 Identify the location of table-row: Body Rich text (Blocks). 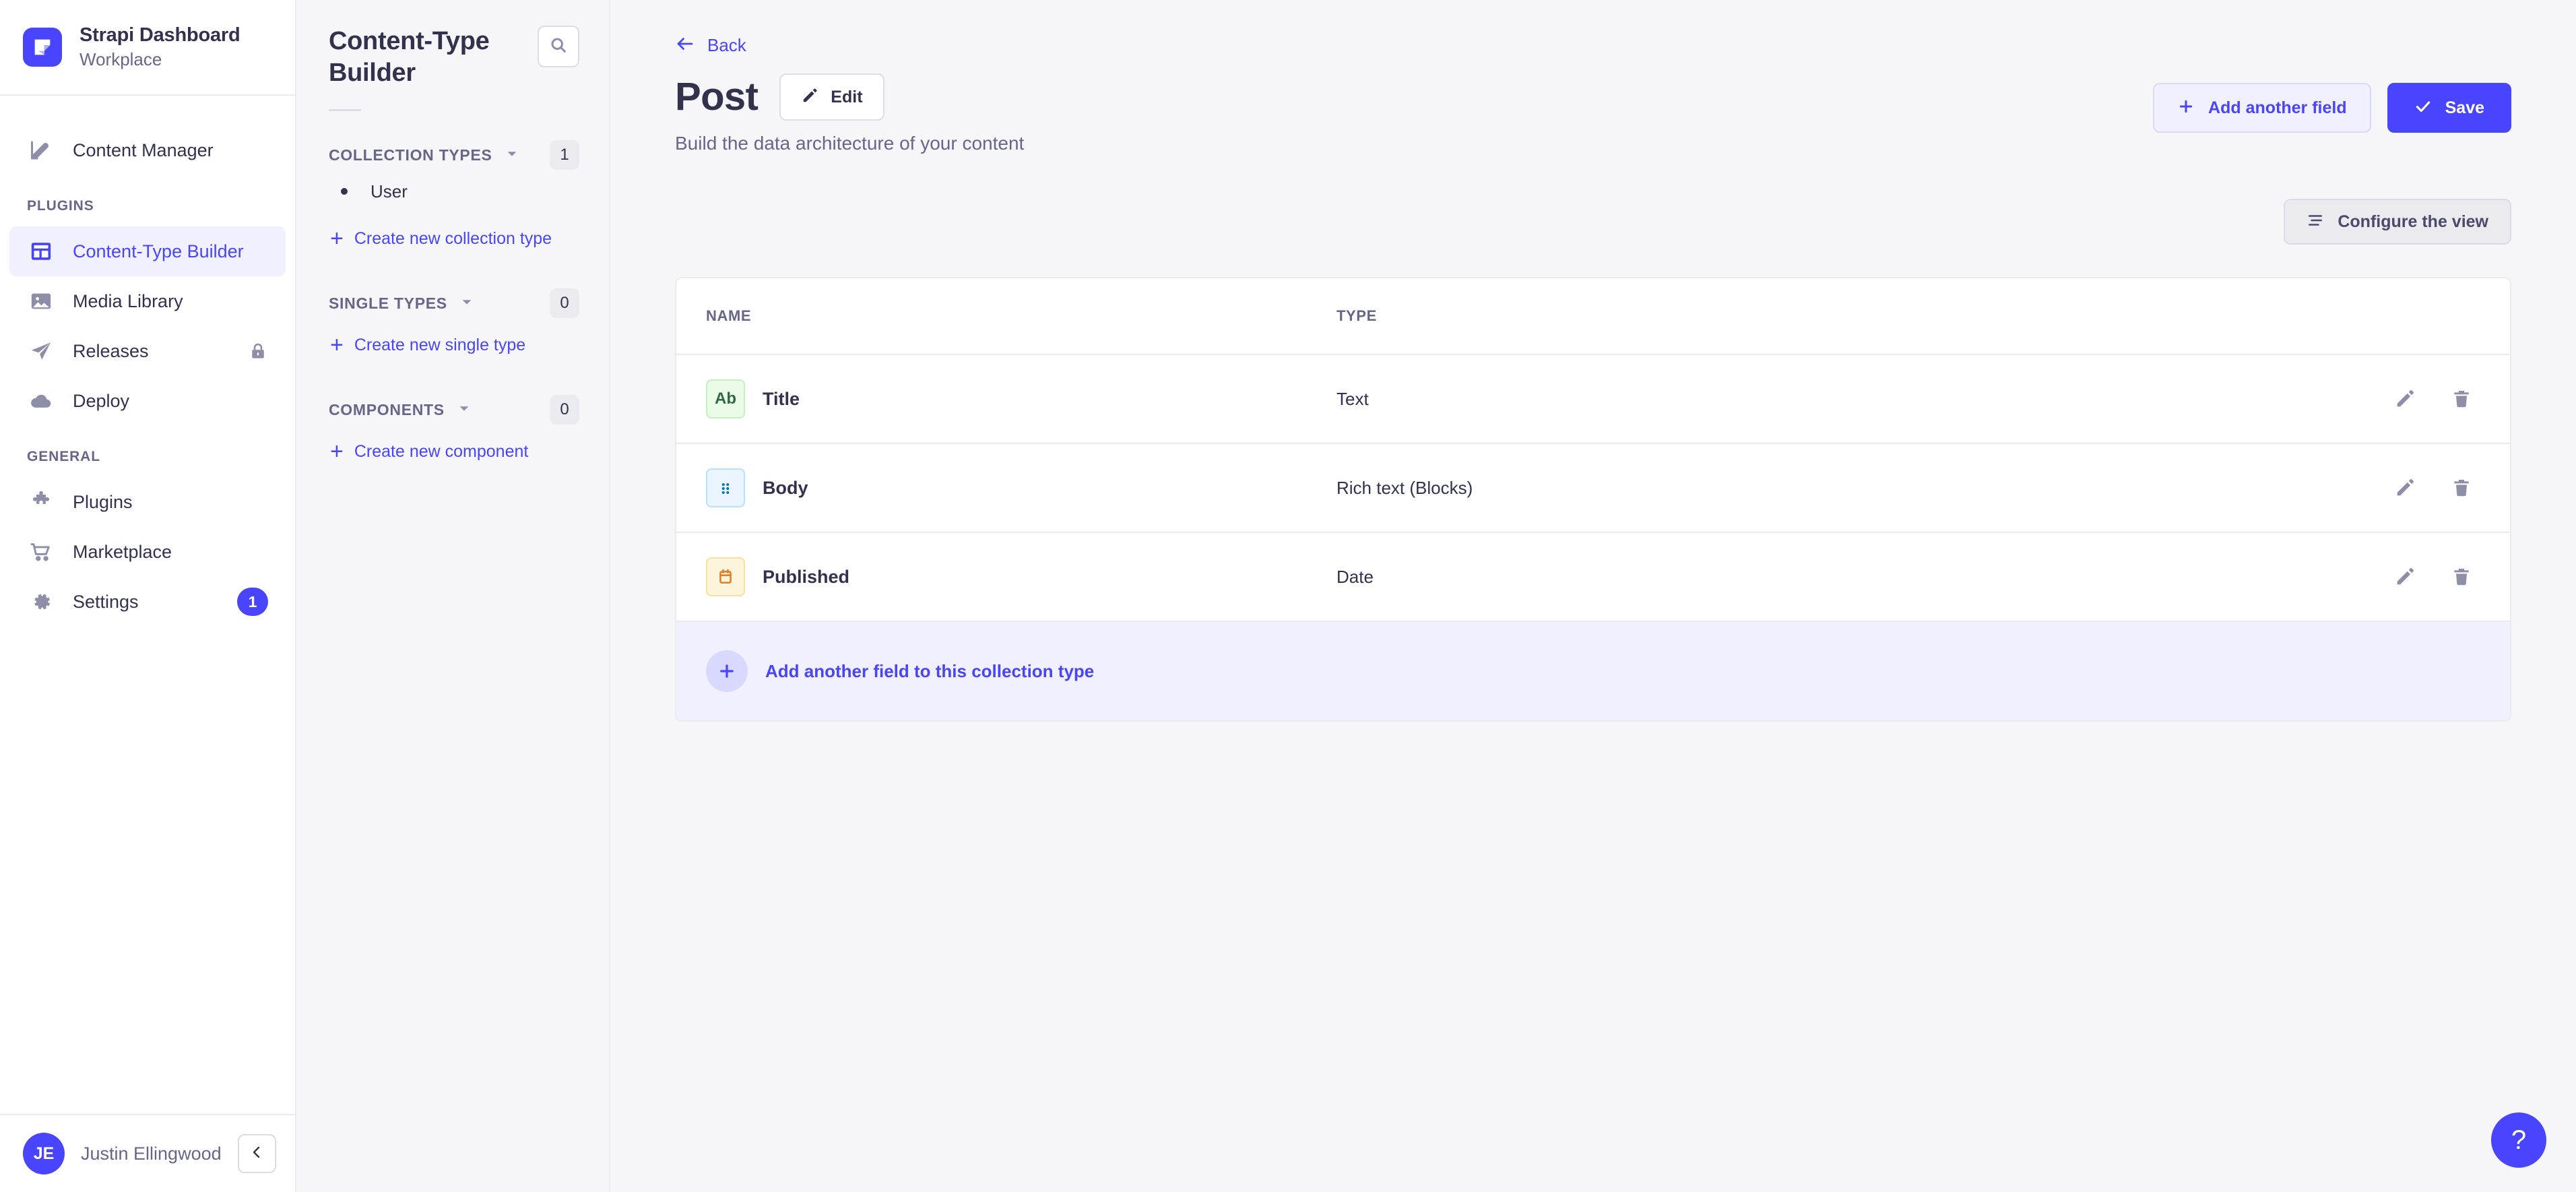
(1593, 487).